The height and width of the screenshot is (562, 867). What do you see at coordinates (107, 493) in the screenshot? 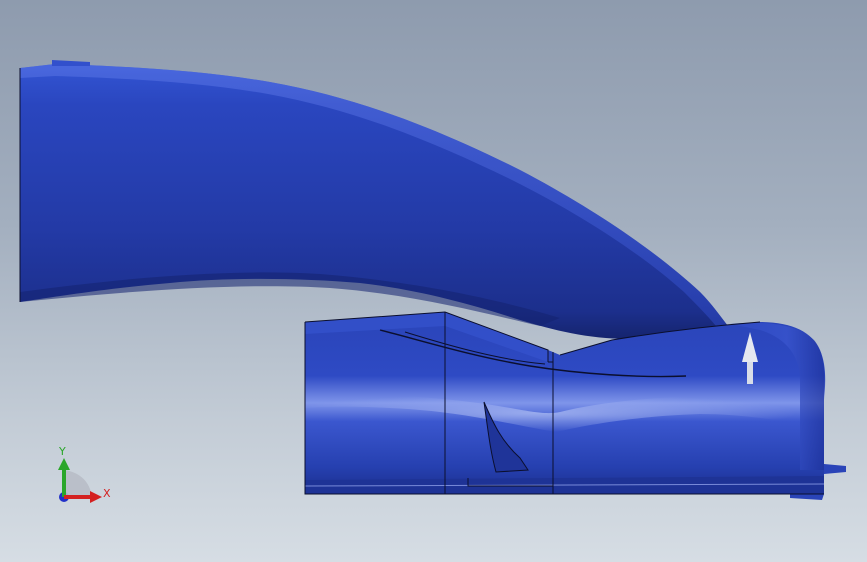
I see `triad-x-label: X` at bounding box center [107, 493].